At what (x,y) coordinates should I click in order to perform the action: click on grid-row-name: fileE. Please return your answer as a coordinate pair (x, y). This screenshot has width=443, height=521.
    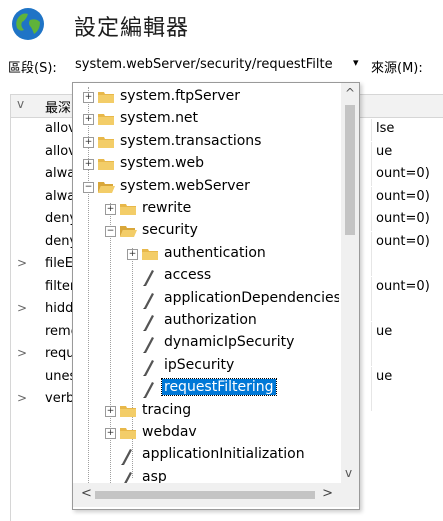
    Looking at the image, I should click on (59, 263).